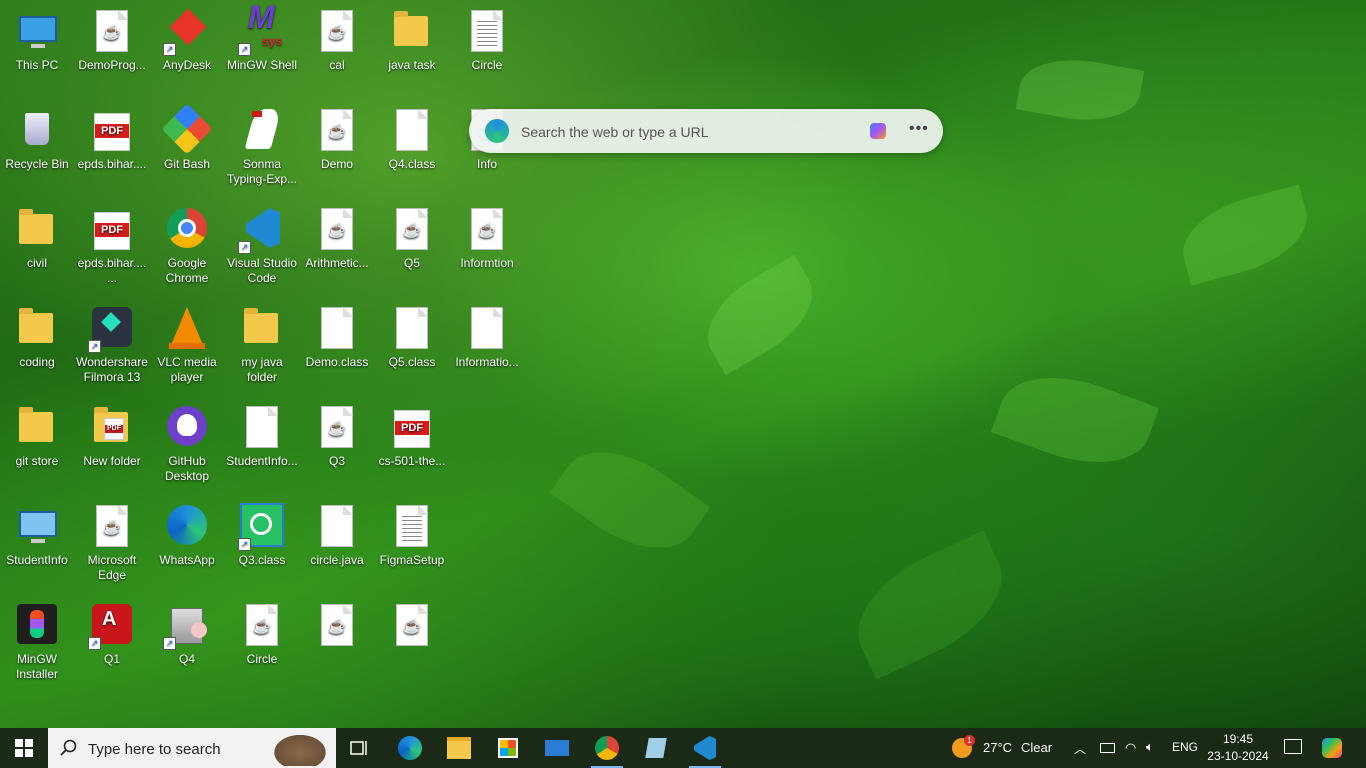 The image size is (1366, 768). What do you see at coordinates (187, 369) in the screenshot?
I see `icon-label: VLC media player` at bounding box center [187, 369].